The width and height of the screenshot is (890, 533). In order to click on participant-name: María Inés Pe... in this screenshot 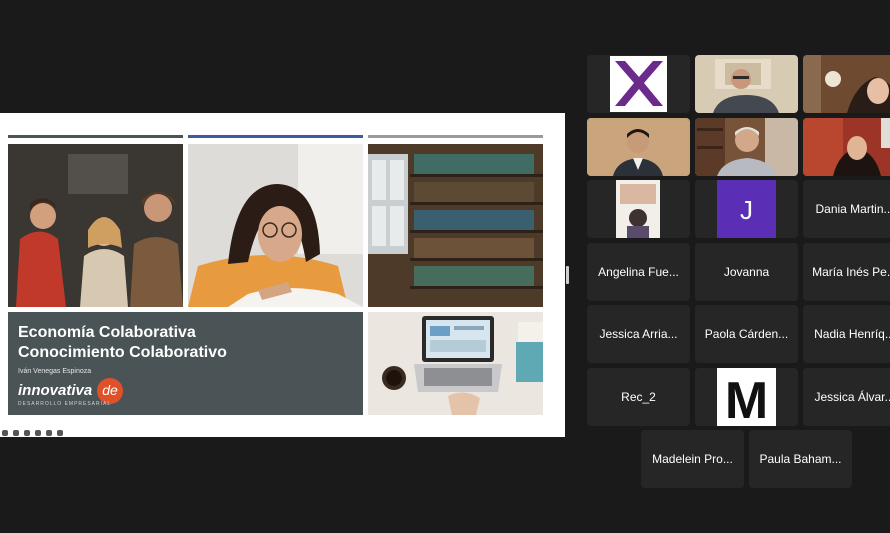, I will do `click(851, 272)`.